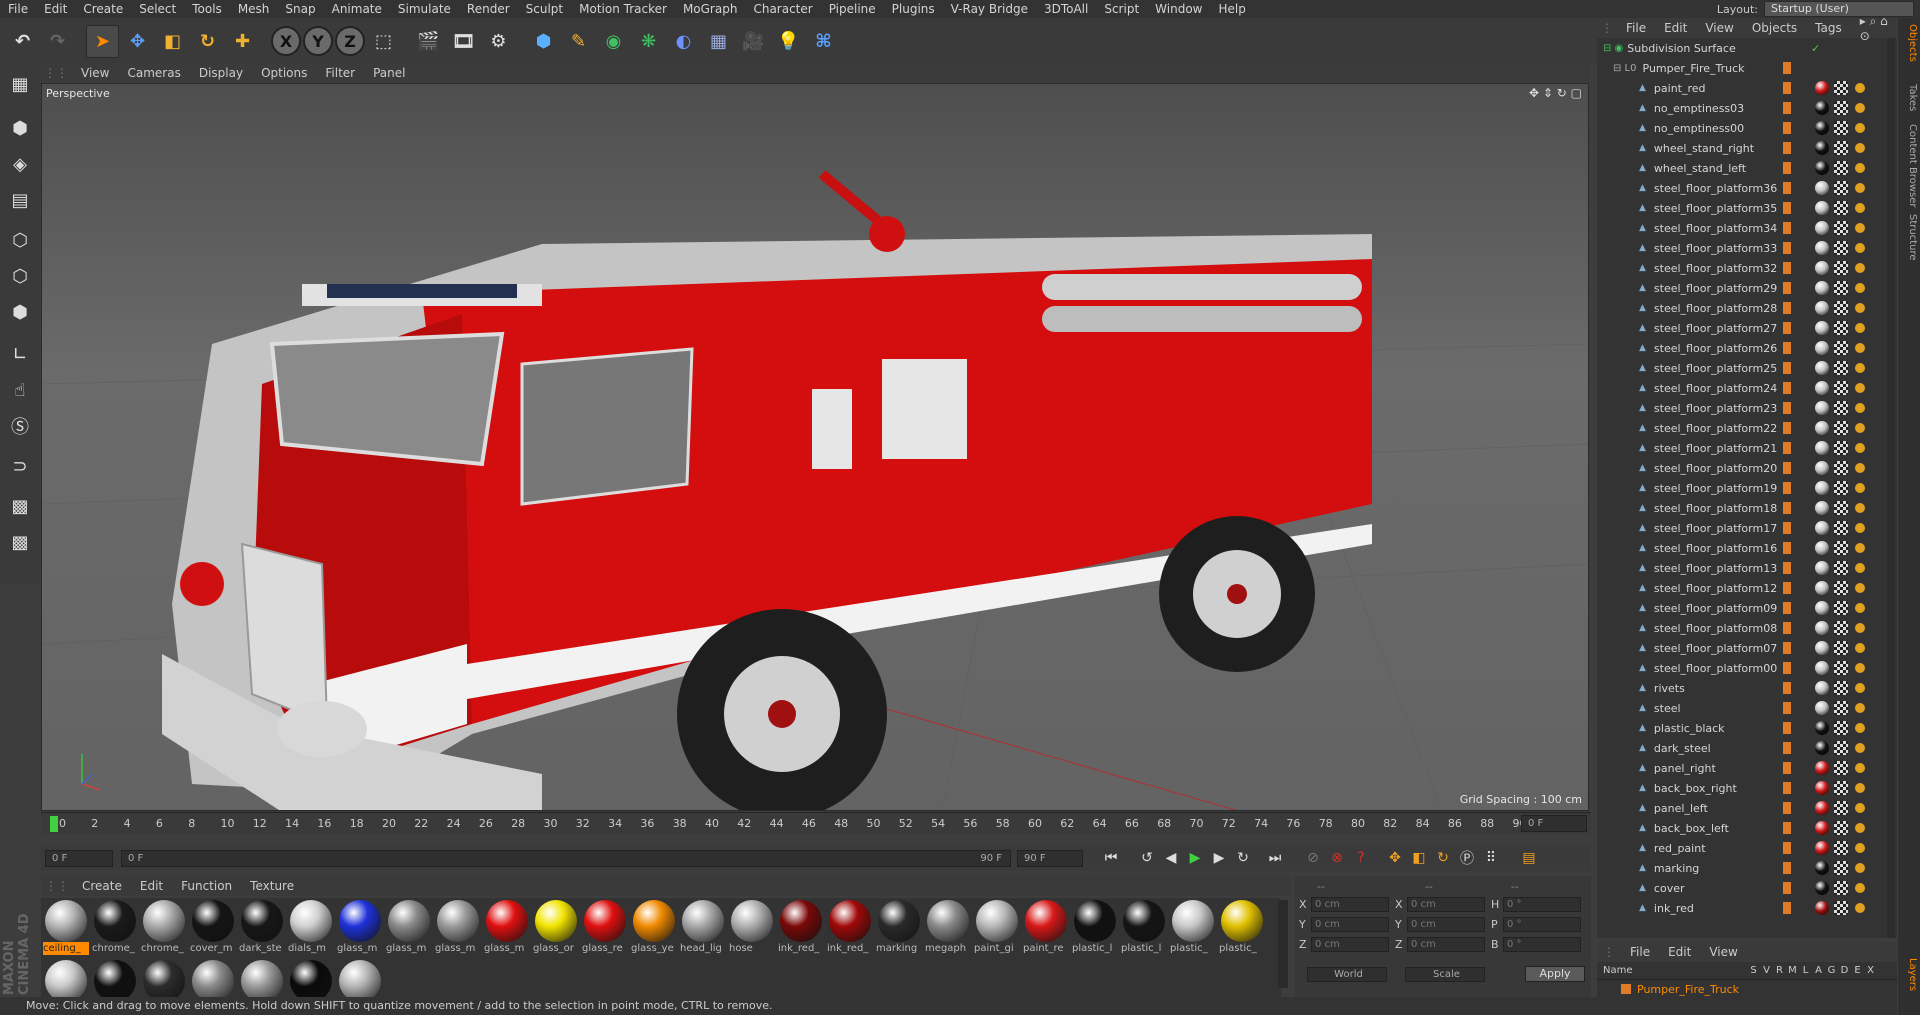 This screenshot has width=1920, height=1015. Describe the element at coordinates (20, 312) in the screenshot. I see `polygons-mode-icon: ⬢` at that location.